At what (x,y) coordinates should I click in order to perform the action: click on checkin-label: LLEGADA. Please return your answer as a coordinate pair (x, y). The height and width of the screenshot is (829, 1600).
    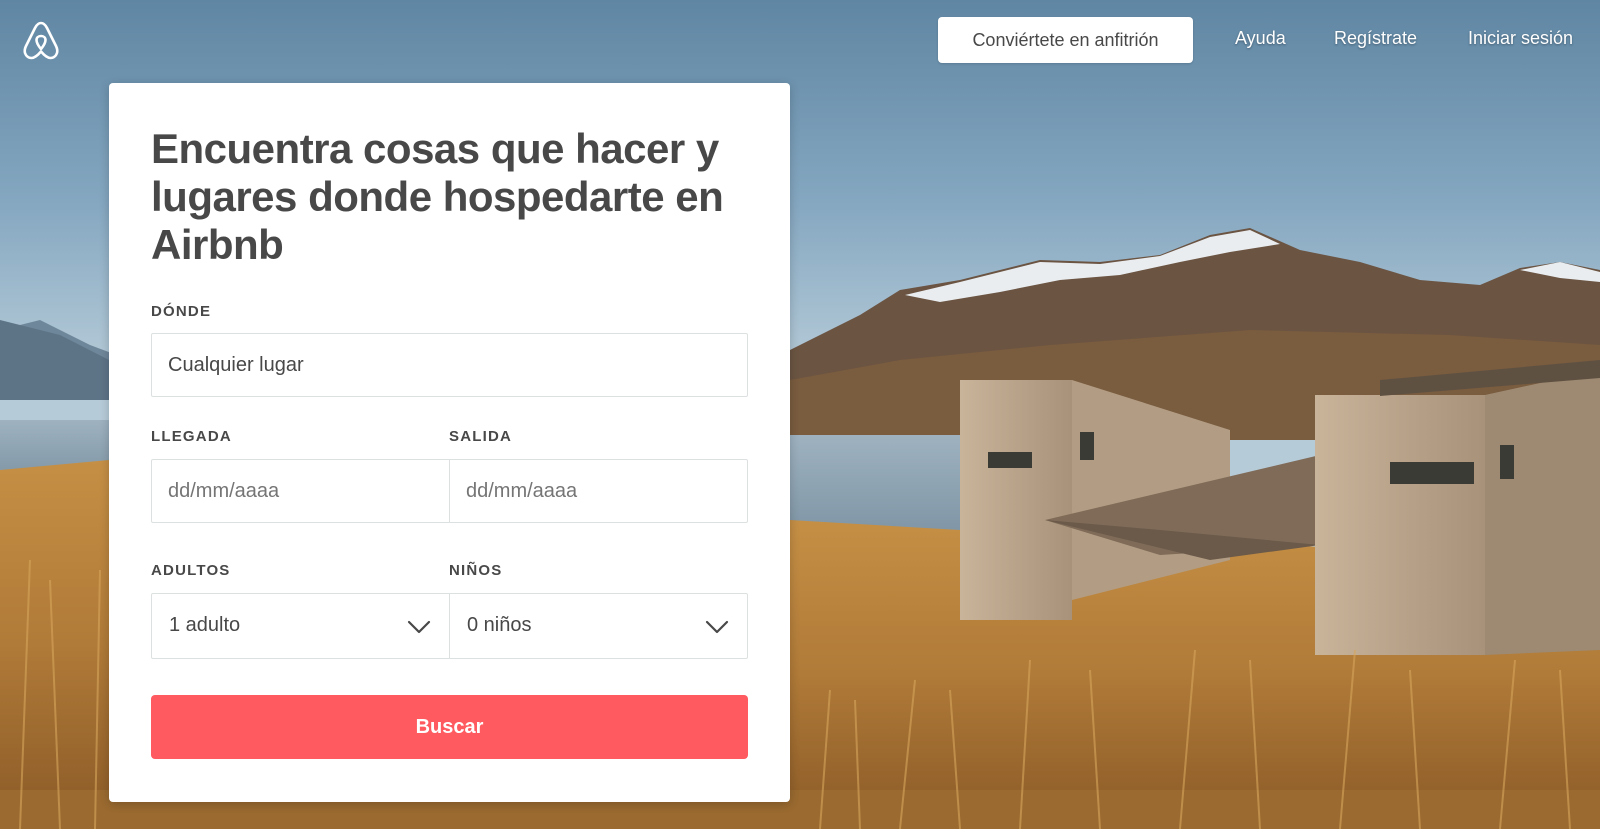
    Looking at the image, I should click on (191, 436).